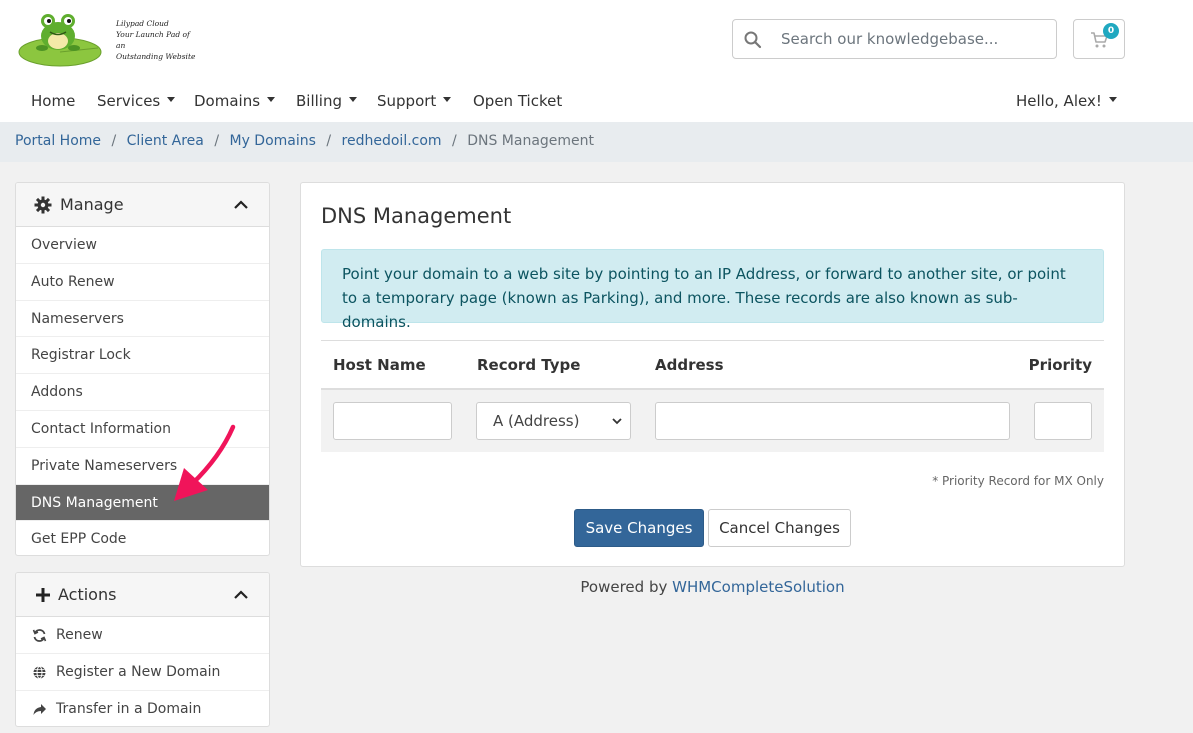  What do you see at coordinates (39, 635) in the screenshot?
I see `refresh-icon` at bounding box center [39, 635].